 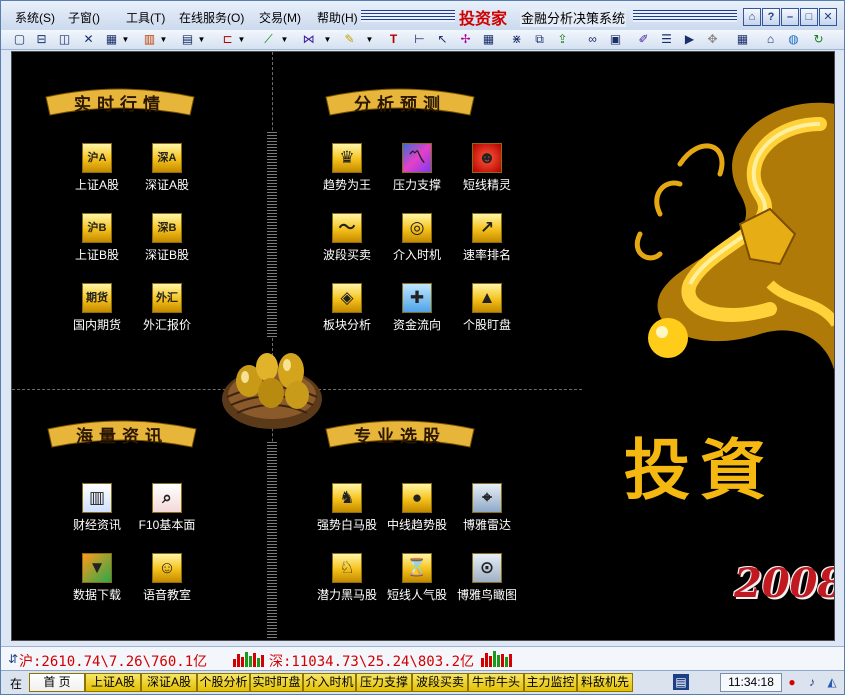 What do you see at coordinates (272, 541) in the screenshot?
I see `divider-bar-bottom` at bounding box center [272, 541].